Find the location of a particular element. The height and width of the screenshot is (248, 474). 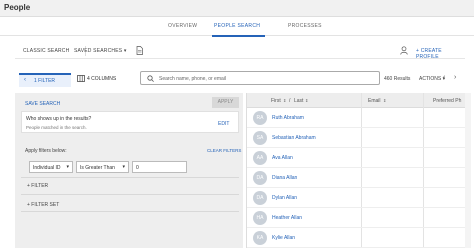

avatar: AA is located at coordinates (260, 158).